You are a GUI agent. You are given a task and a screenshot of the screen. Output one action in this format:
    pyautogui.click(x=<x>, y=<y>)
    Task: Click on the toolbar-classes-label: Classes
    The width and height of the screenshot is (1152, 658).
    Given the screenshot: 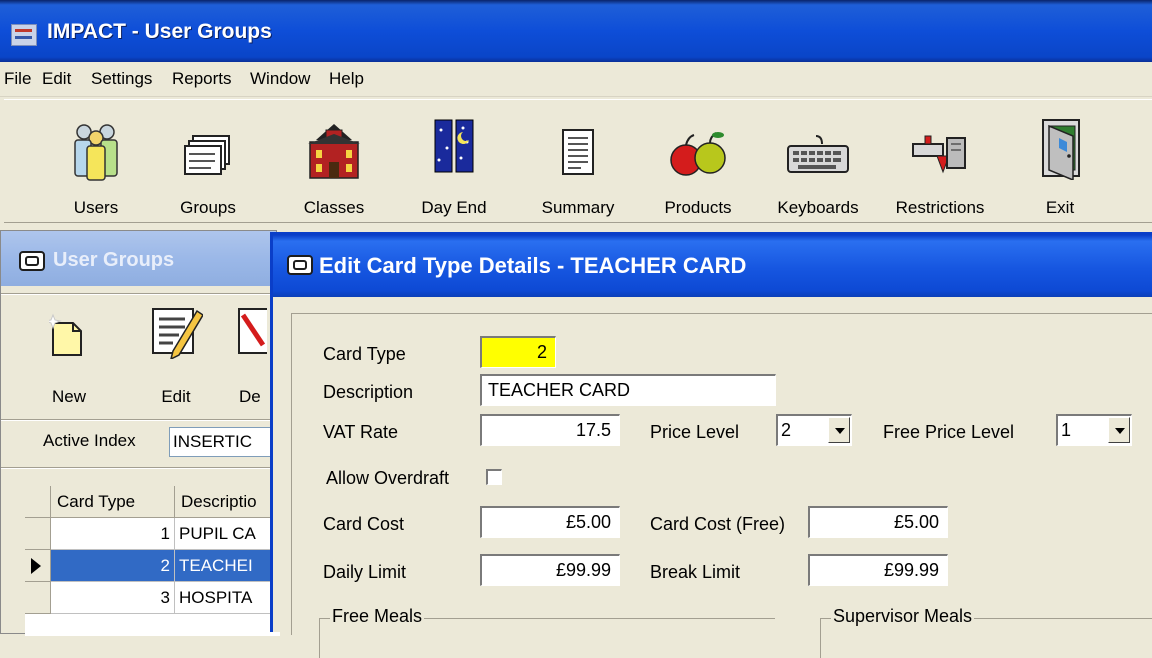 What is the action you would take?
    pyautogui.click(x=334, y=207)
    